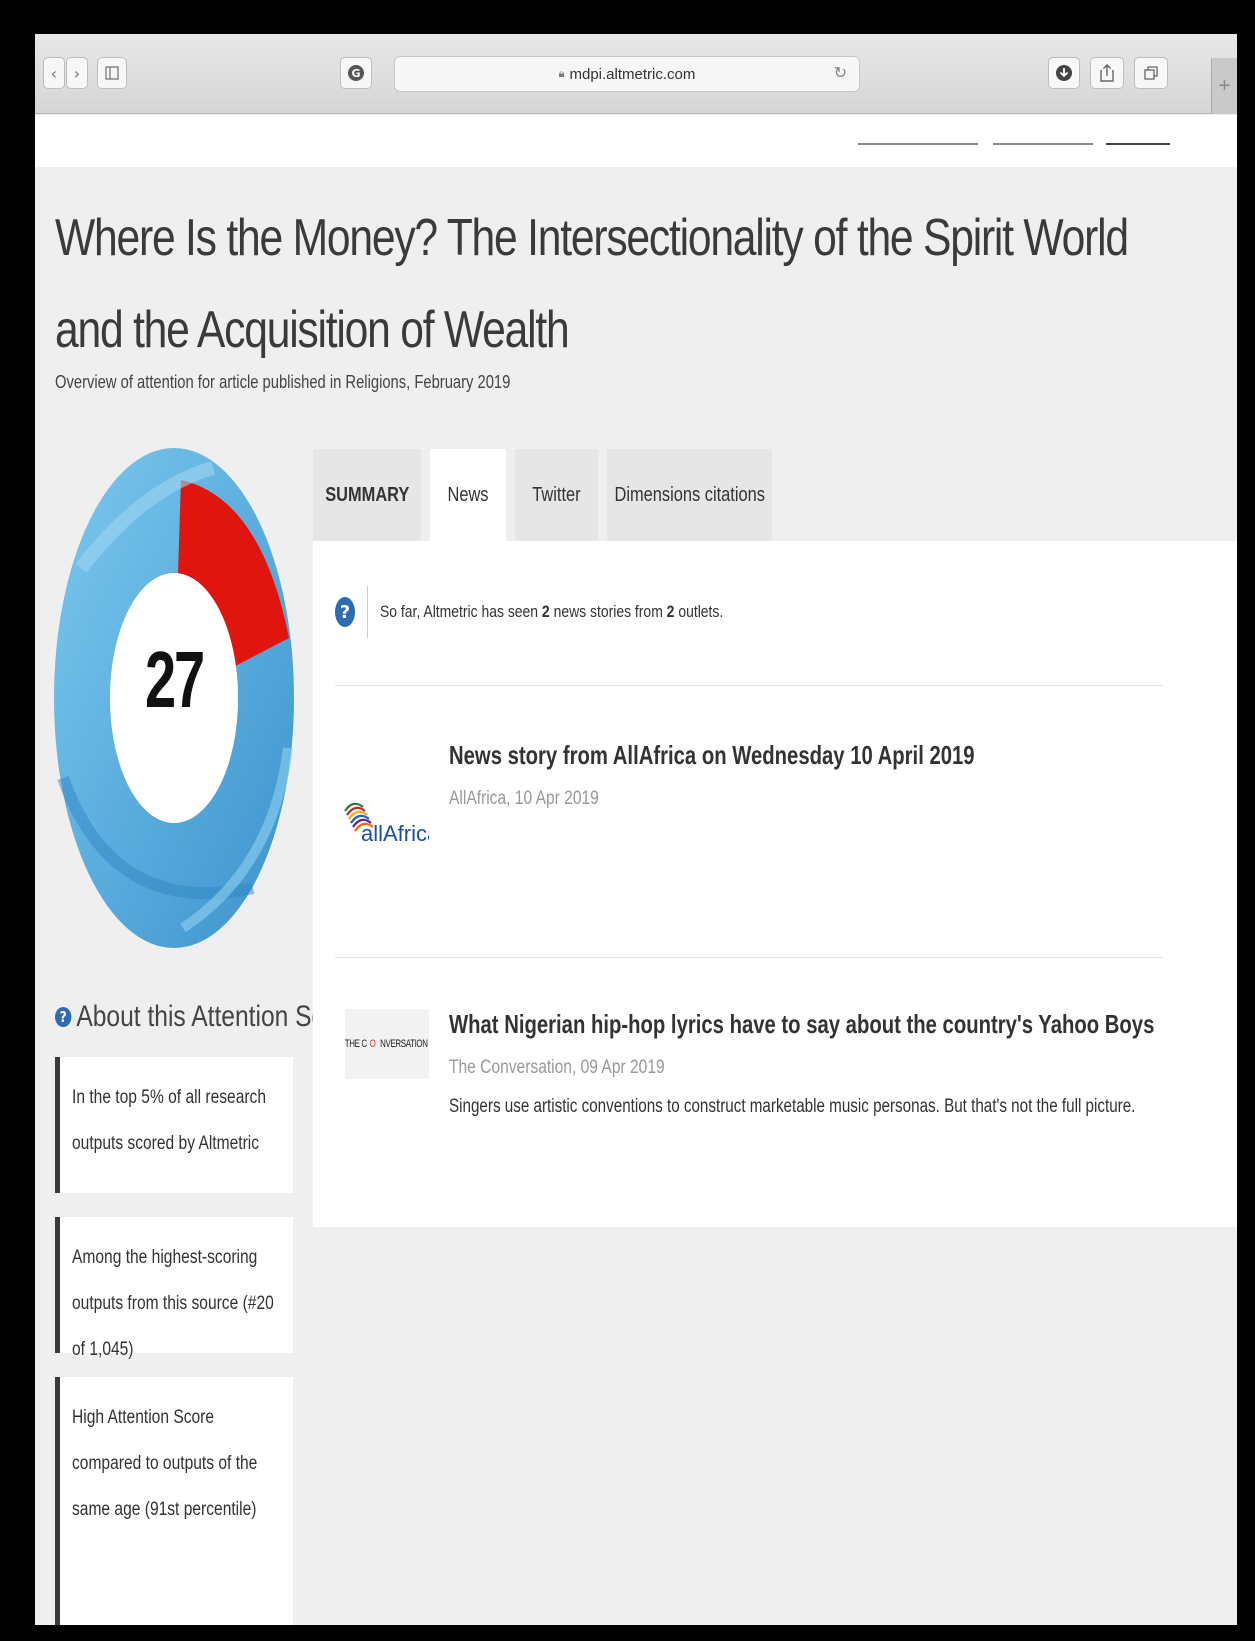 The height and width of the screenshot is (1641, 1255). I want to click on intro-suffix: outlets., so click(699, 611).